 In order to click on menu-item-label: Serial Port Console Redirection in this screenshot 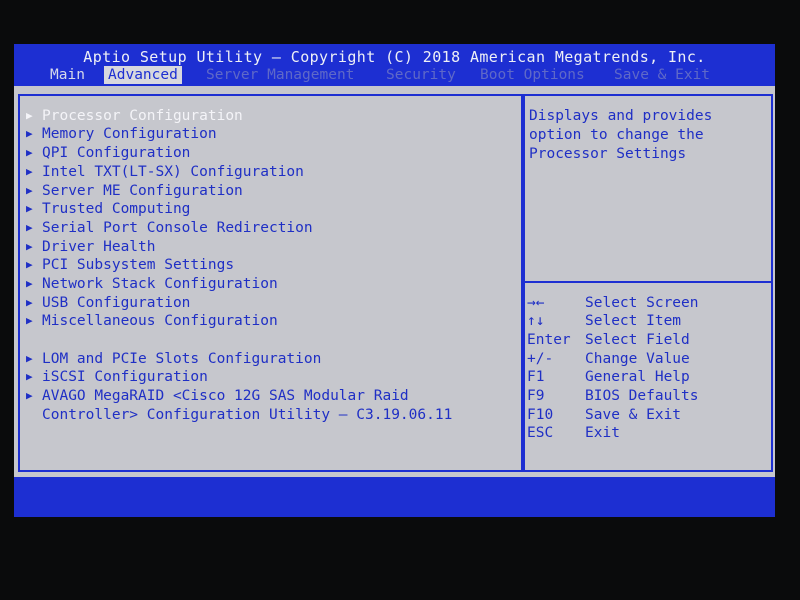, I will do `click(177, 228)`.